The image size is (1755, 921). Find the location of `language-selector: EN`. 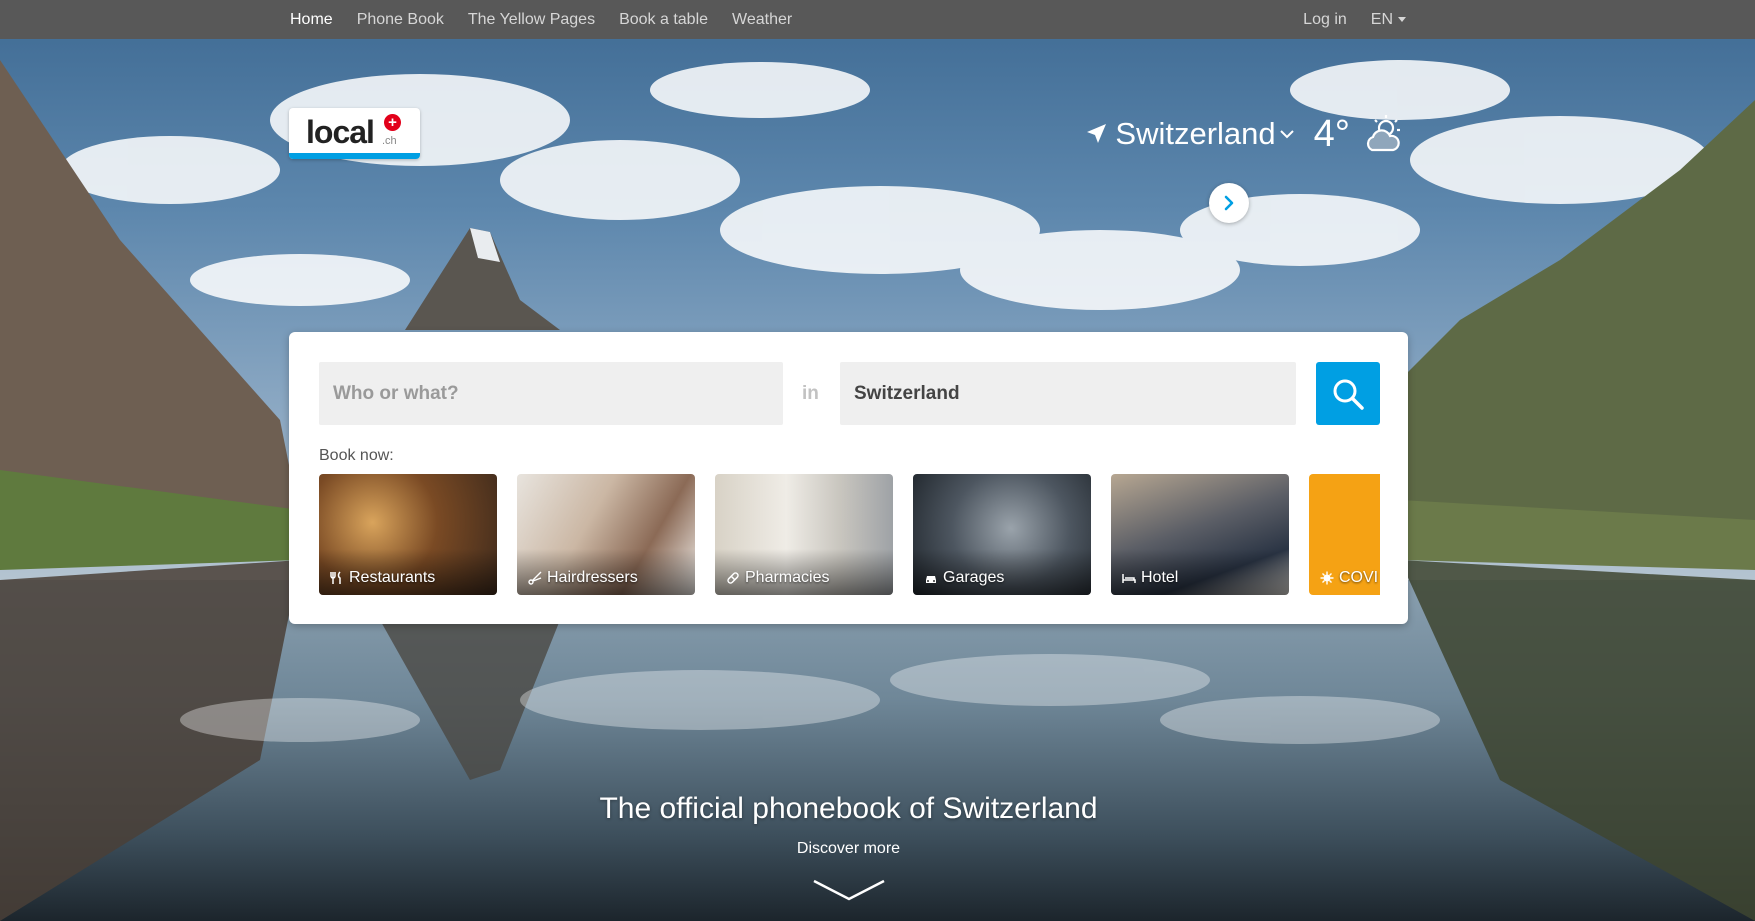

language-selector: EN is located at coordinates (1388, 20).